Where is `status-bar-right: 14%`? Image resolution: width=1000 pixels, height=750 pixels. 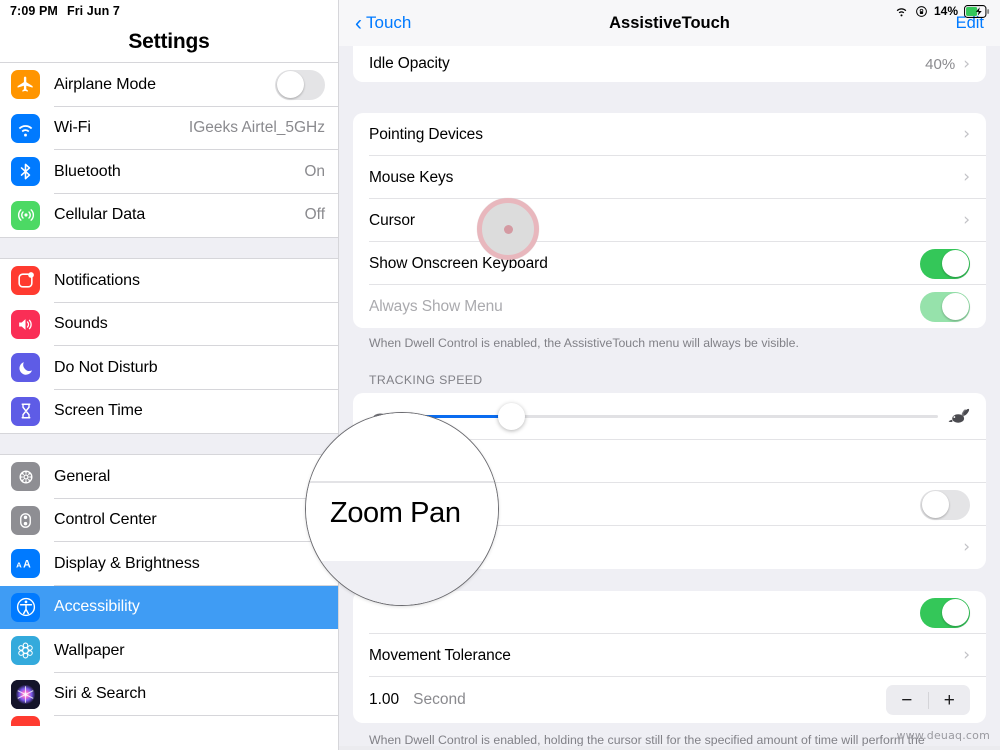 status-bar-right: 14% is located at coordinates (942, 11).